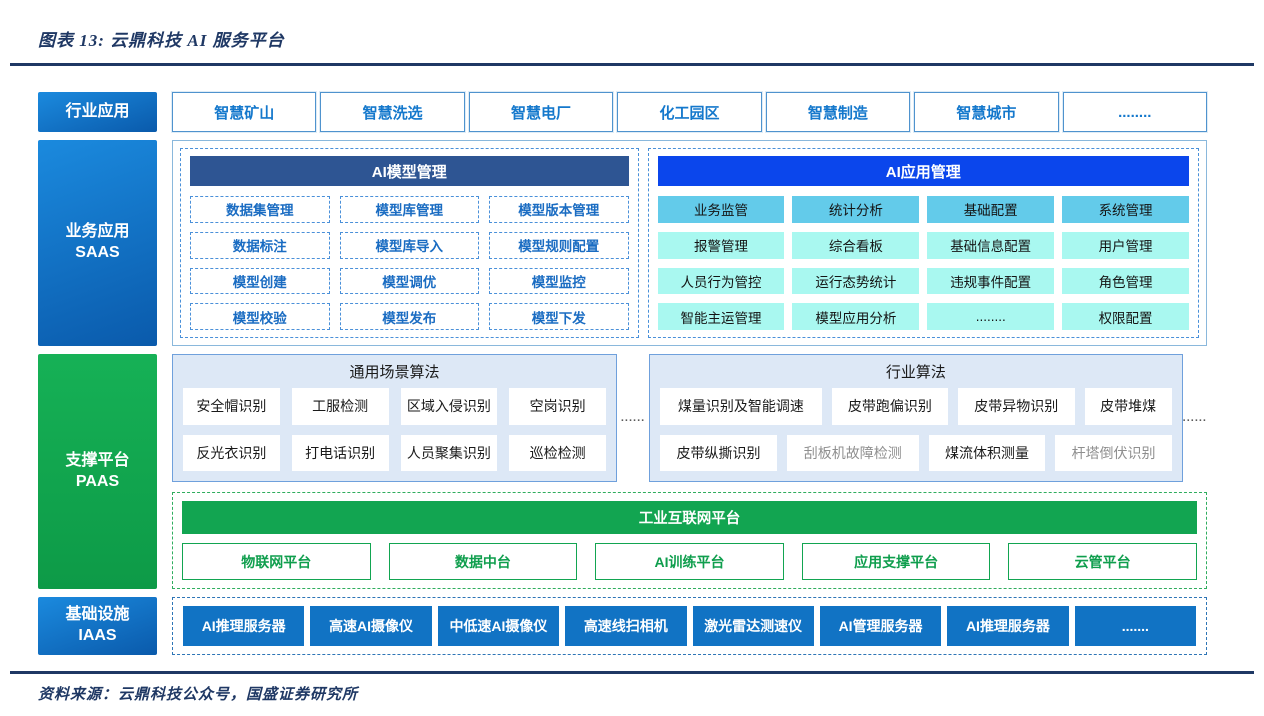  Describe the element at coordinates (340, 452) in the screenshot. I see `alg-phone-call-recognition: 打电话识别` at that location.